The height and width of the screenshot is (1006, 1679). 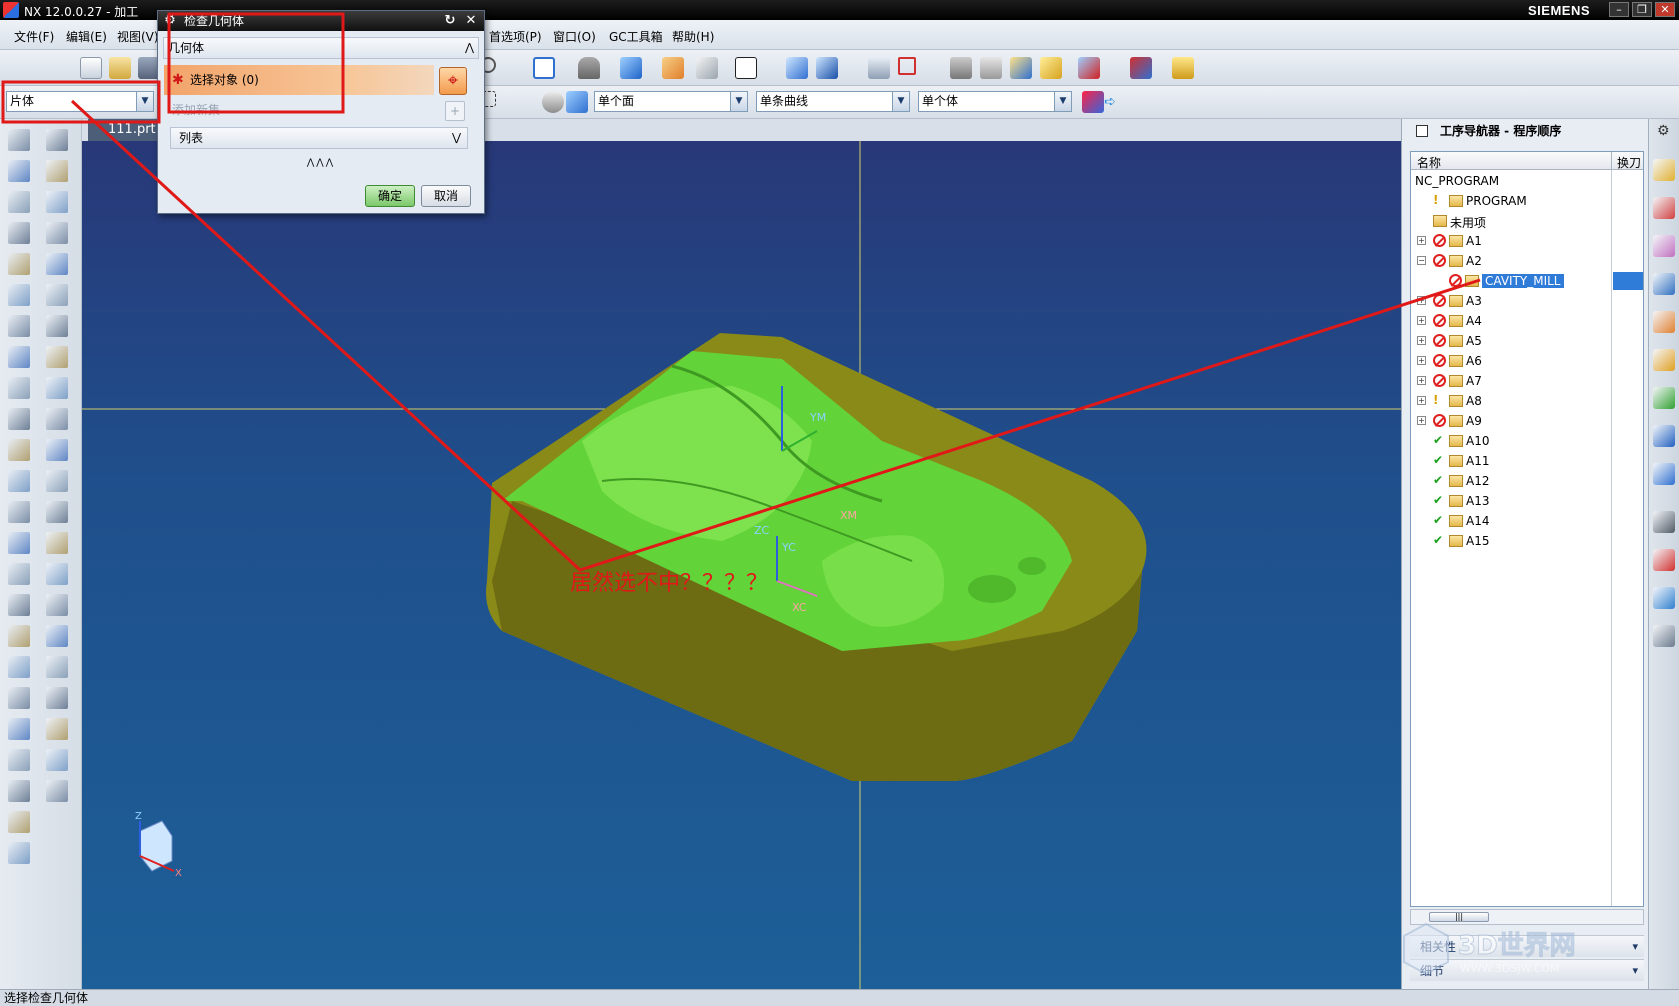 What do you see at coordinates (1527, 481) in the screenshot?
I see `tree-row: ✔ A12` at bounding box center [1527, 481].